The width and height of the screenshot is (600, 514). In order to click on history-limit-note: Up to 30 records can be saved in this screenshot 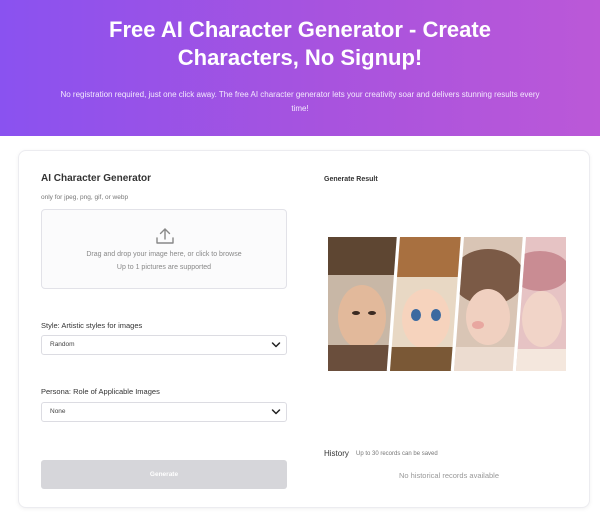, I will do `click(397, 454)`.